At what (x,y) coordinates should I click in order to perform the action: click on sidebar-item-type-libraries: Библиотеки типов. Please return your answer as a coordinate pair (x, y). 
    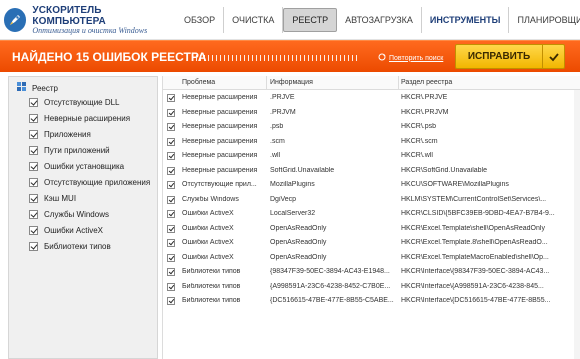
    Looking at the image, I should click on (70, 246).